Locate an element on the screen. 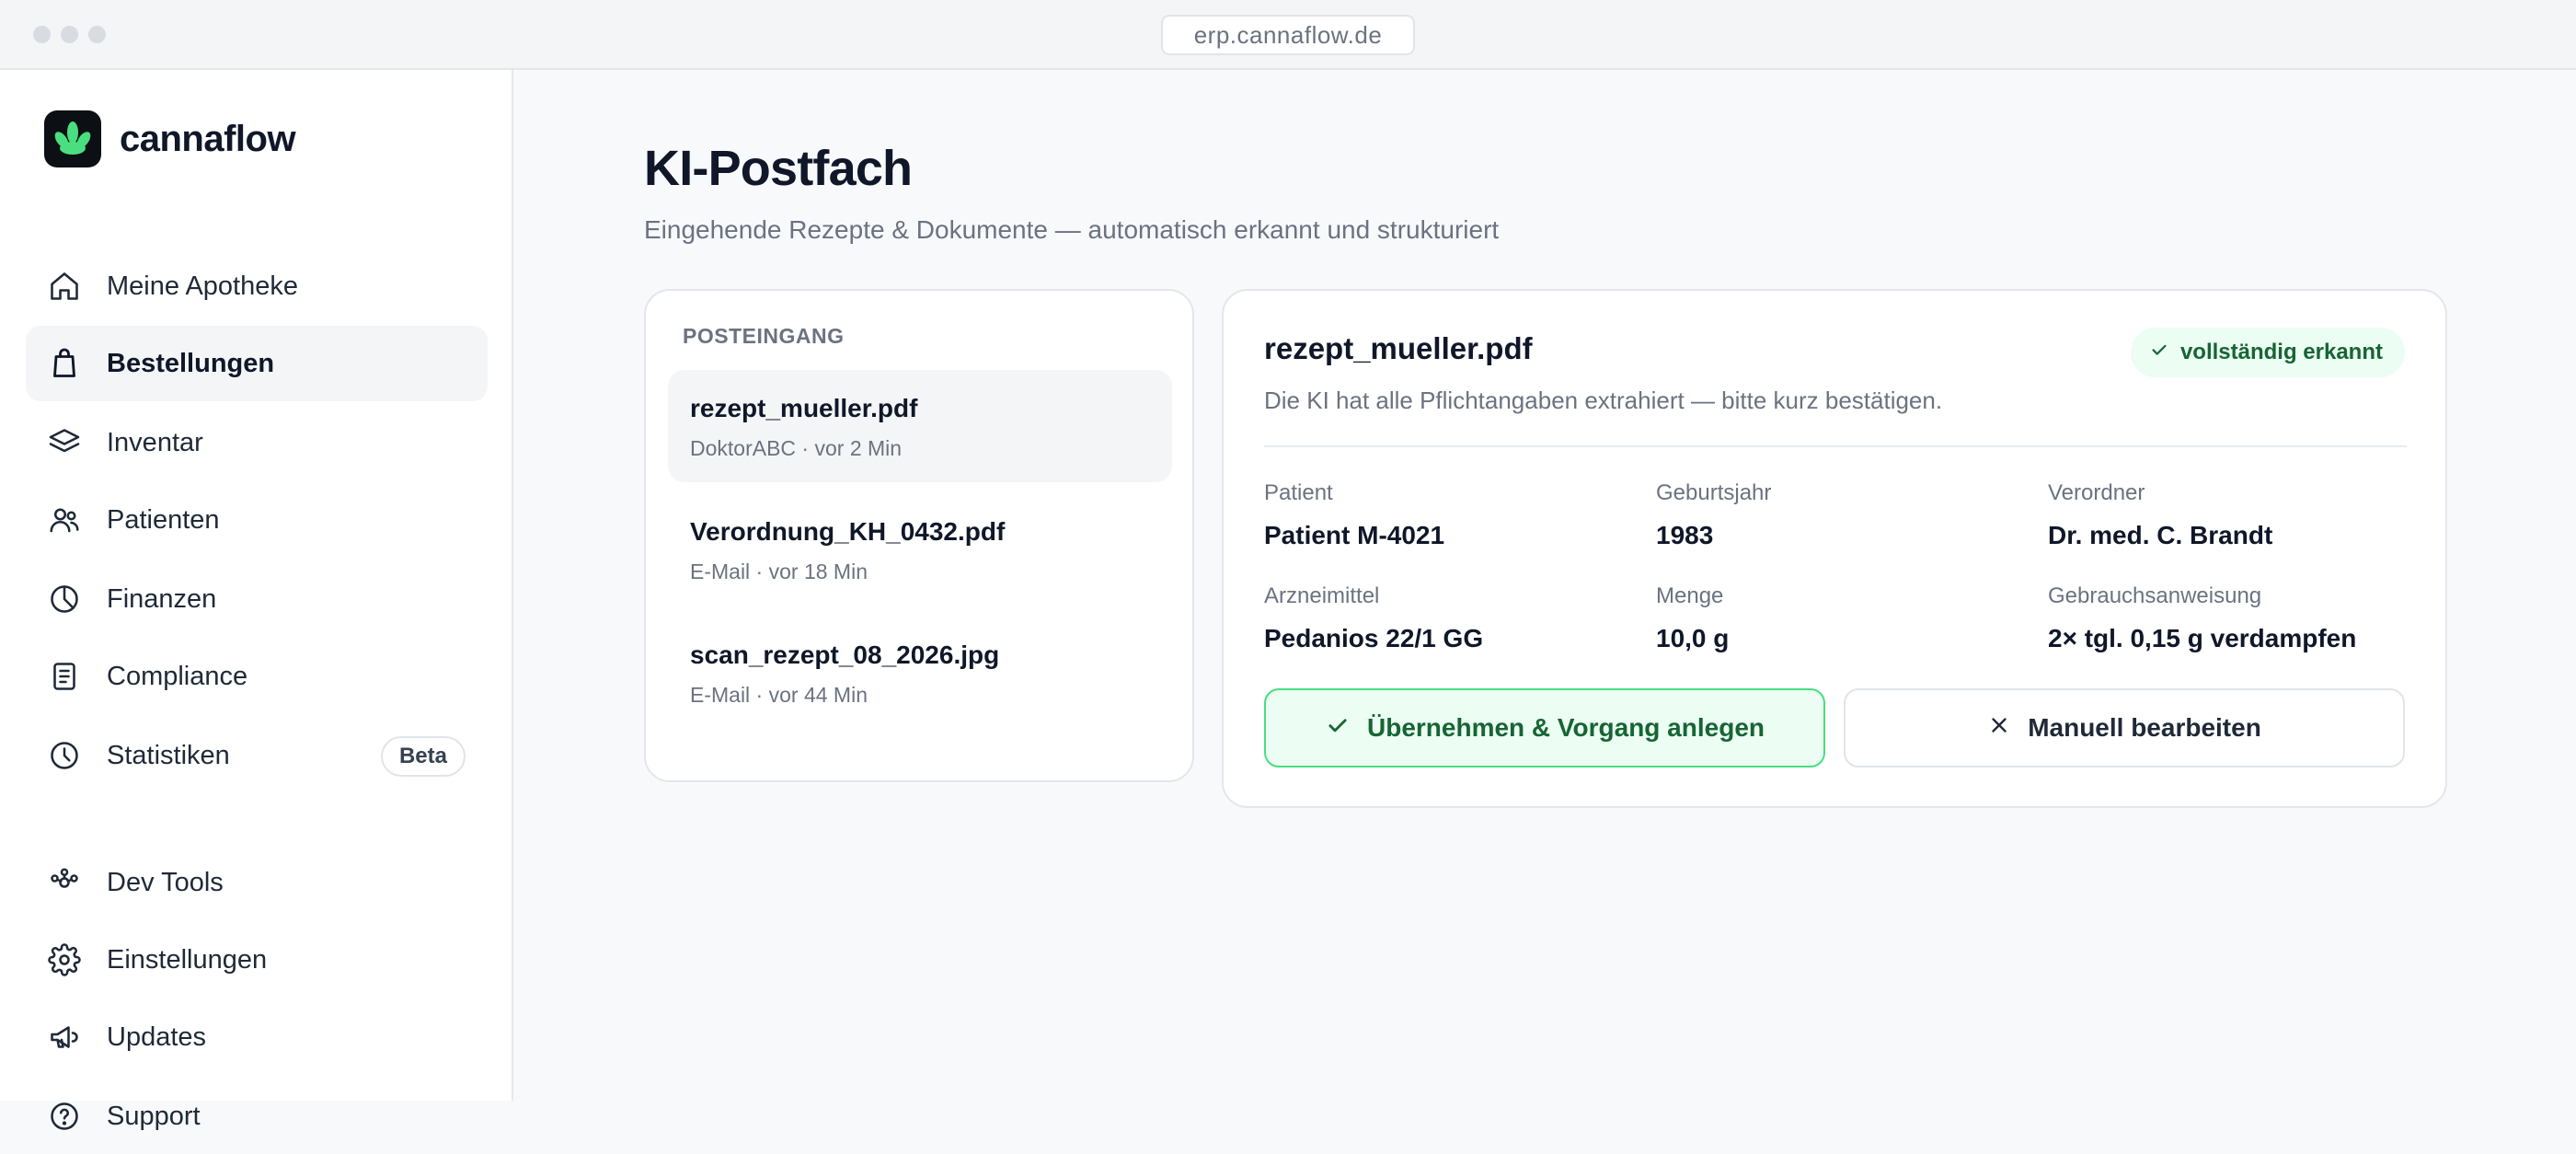 The width and height of the screenshot is (2576, 1154). field-menge: Menge 10,0 g is located at coordinates (1692, 618).